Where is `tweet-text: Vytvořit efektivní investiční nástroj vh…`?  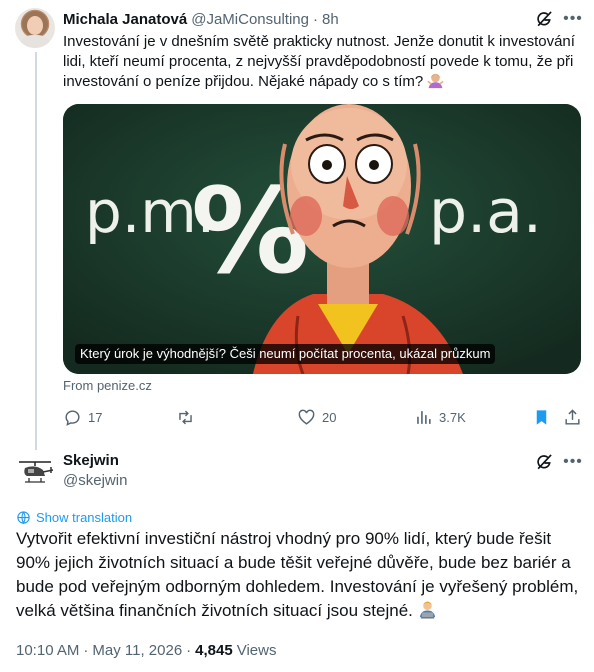
tweet-text: Vytvořit efektivní investiční nástroj vh… is located at coordinates (297, 574).